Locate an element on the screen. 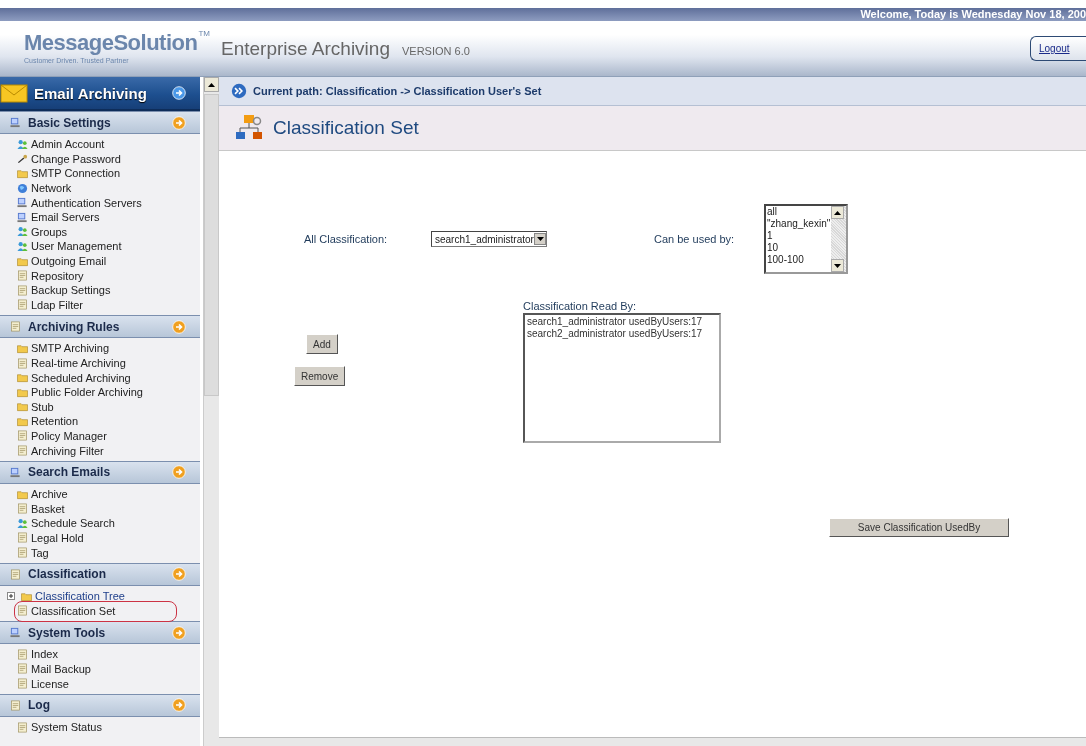 This screenshot has height=746, width=1086. sidebar-item: Stub is located at coordinates (42, 406).